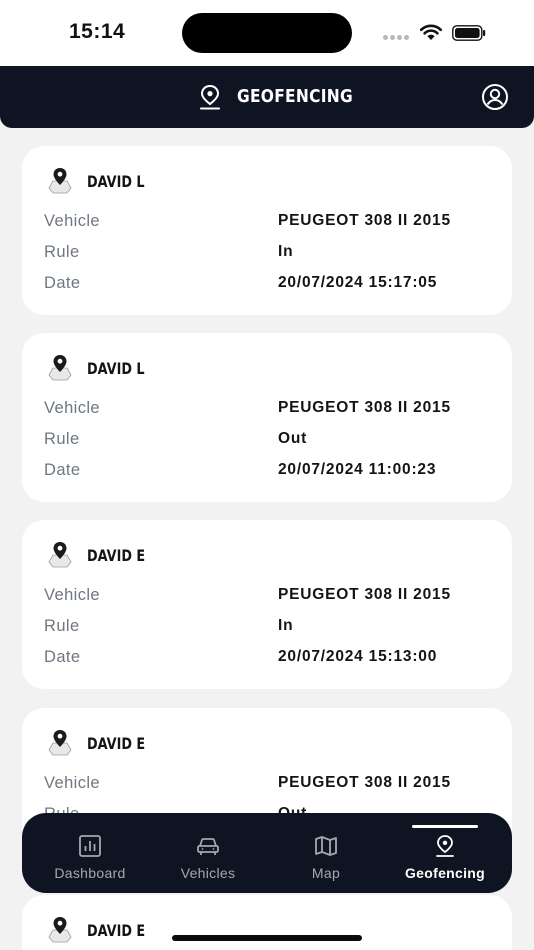 The width and height of the screenshot is (534, 950). Describe the element at coordinates (295, 96) in the screenshot. I see `page-title: GEOFENCING` at that location.